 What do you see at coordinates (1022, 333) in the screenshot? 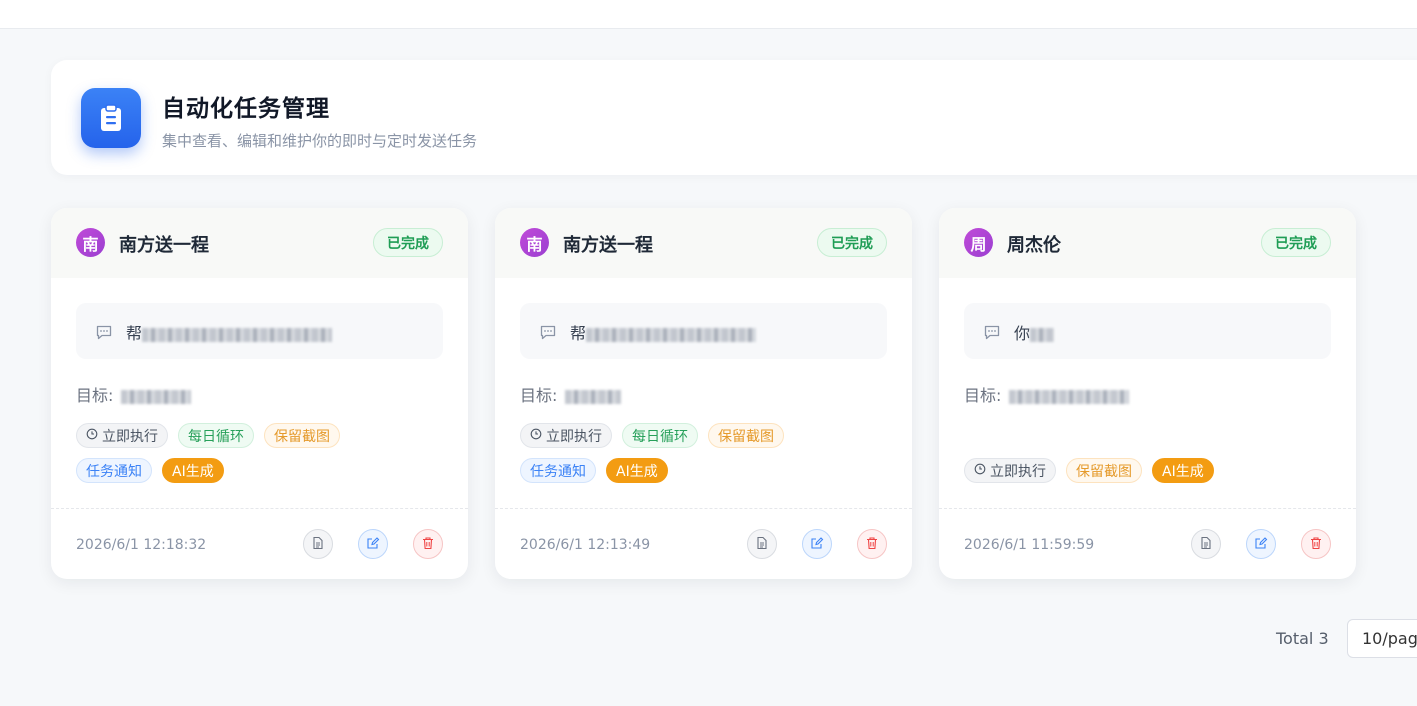
I see `message-prefix: 你` at bounding box center [1022, 333].